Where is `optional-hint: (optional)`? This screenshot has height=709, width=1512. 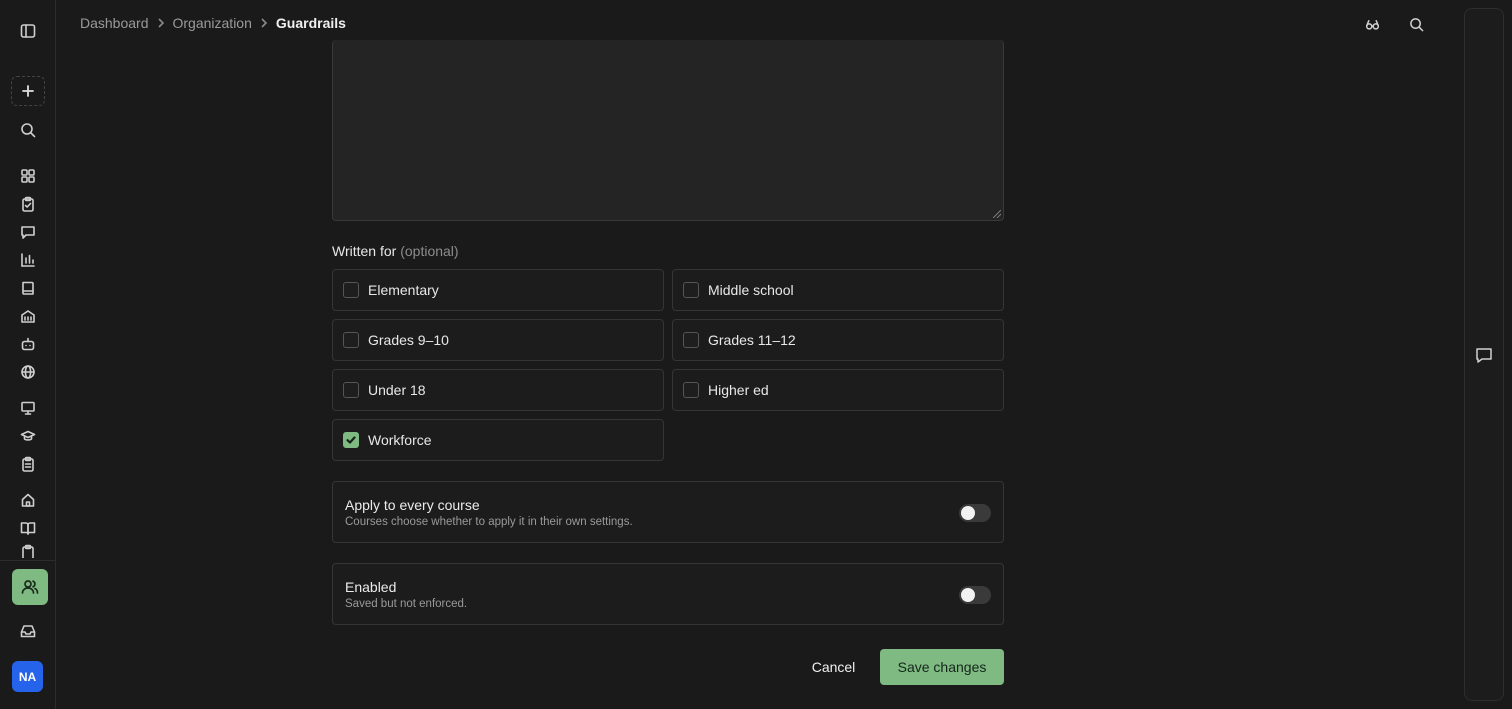
optional-hint: (optional) is located at coordinates (429, 251).